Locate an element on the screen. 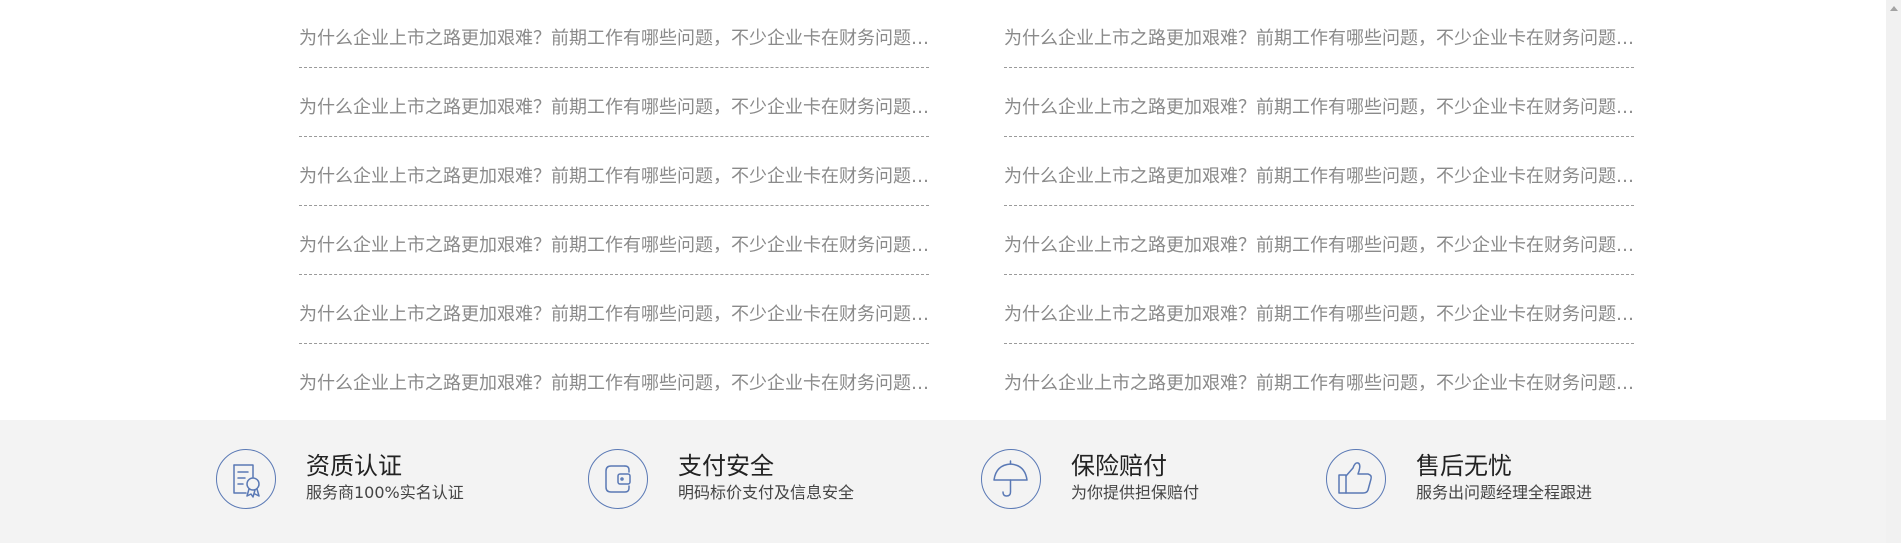 The width and height of the screenshot is (1901, 543). feature-description: 服务出问题经理全程跟进 is located at coordinates (1504, 492).